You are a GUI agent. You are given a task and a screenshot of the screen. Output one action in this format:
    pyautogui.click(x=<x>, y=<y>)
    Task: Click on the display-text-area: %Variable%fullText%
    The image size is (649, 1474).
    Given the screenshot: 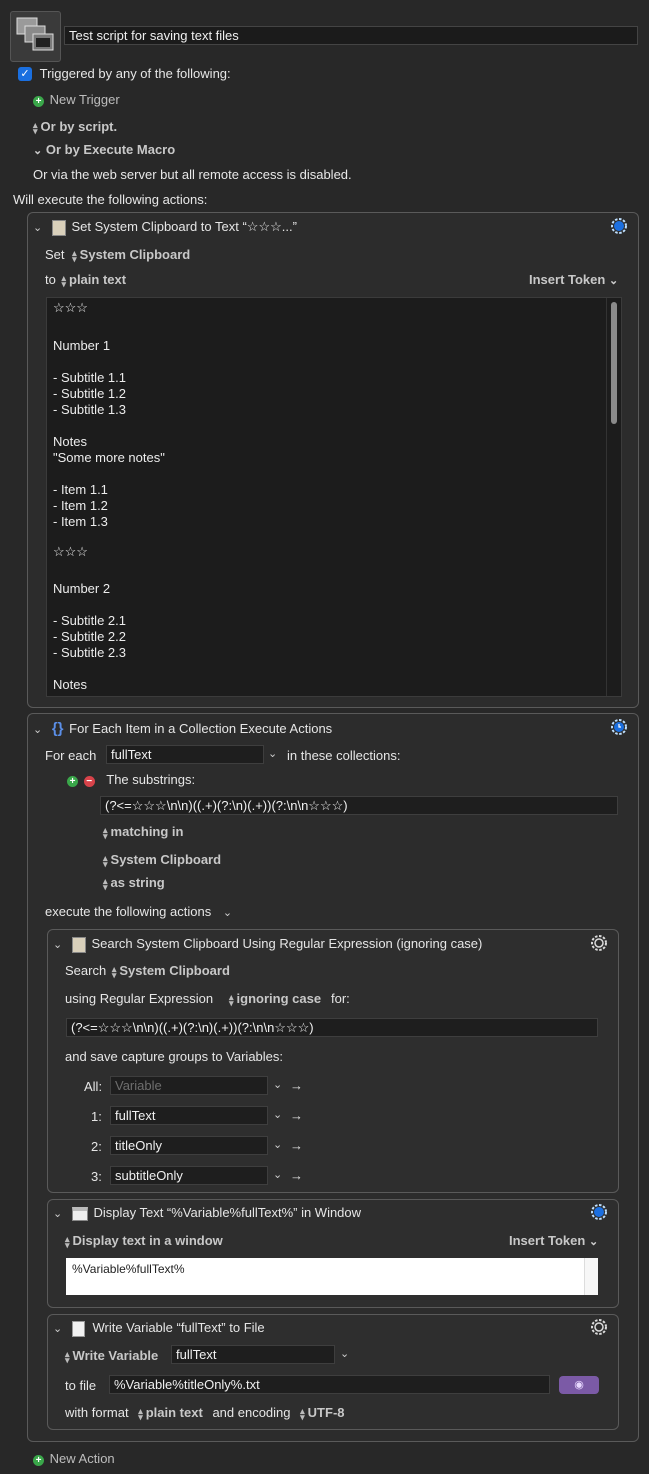 What is the action you would take?
    pyautogui.click(x=332, y=1276)
    